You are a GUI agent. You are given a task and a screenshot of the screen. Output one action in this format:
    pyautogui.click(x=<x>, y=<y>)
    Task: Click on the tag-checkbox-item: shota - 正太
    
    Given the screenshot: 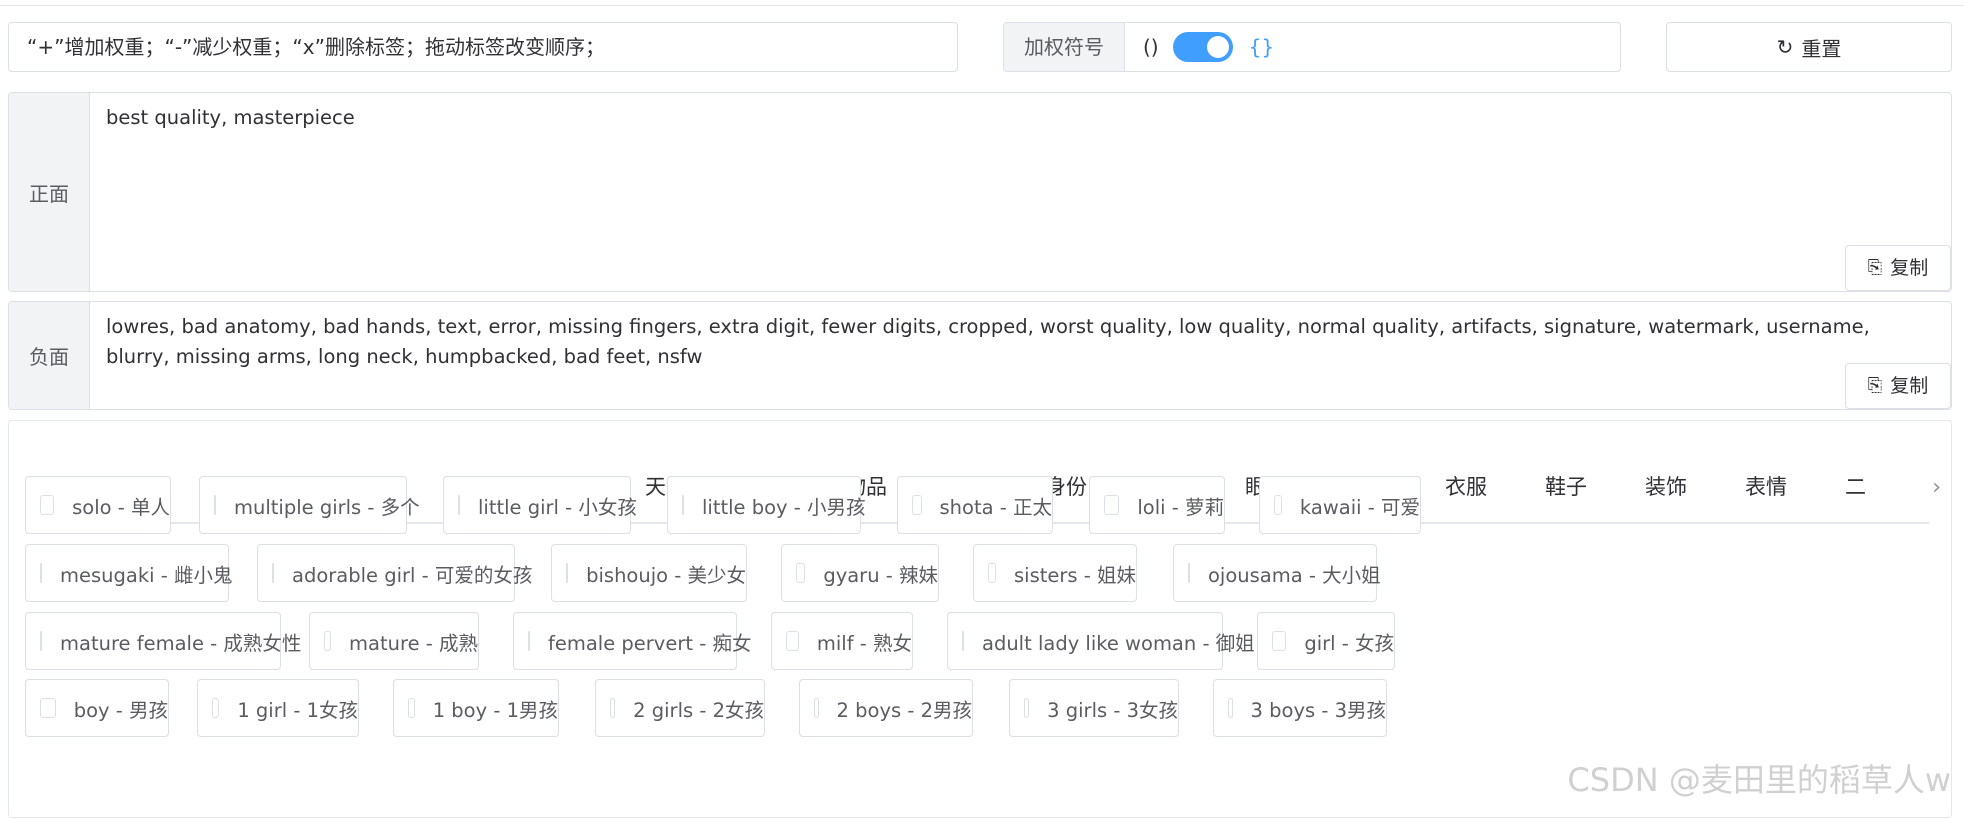 What is the action you would take?
    pyautogui.click(x=975, y=505)
    